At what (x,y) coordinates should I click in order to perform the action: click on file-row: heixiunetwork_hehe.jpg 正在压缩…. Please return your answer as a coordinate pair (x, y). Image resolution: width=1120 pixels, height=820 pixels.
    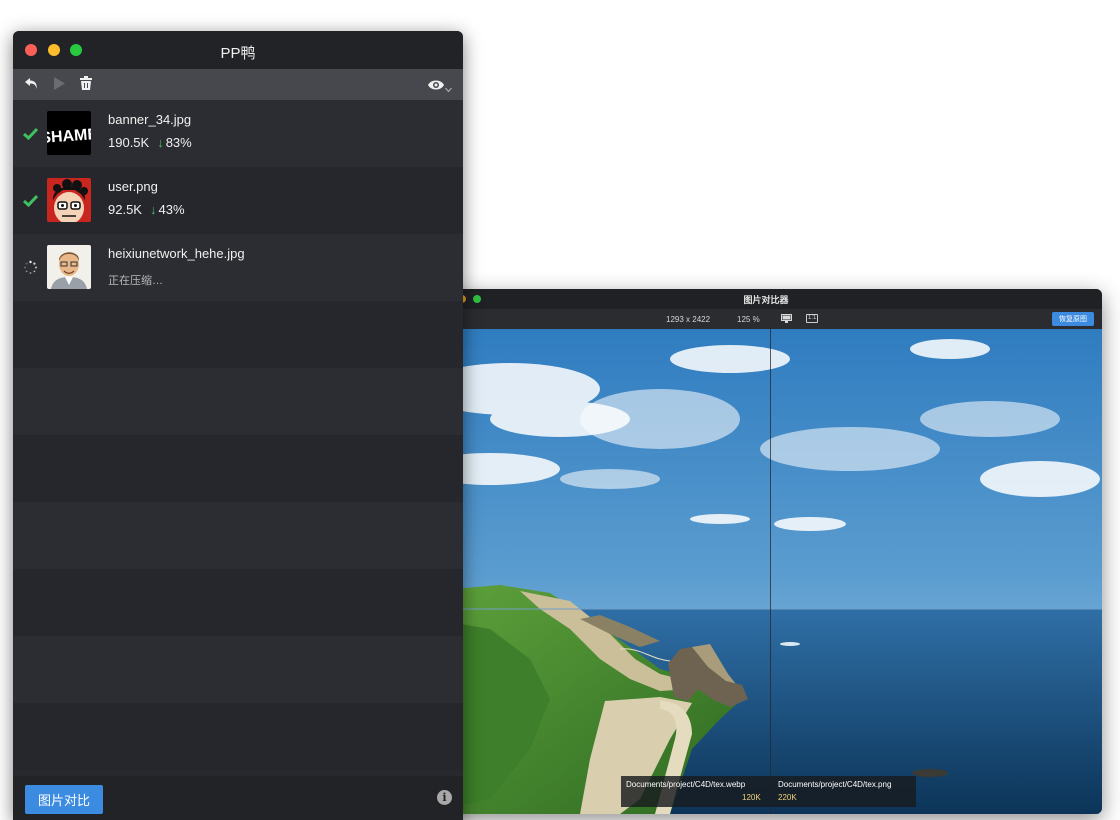
    Looking at the image, I should click on (238, 267).